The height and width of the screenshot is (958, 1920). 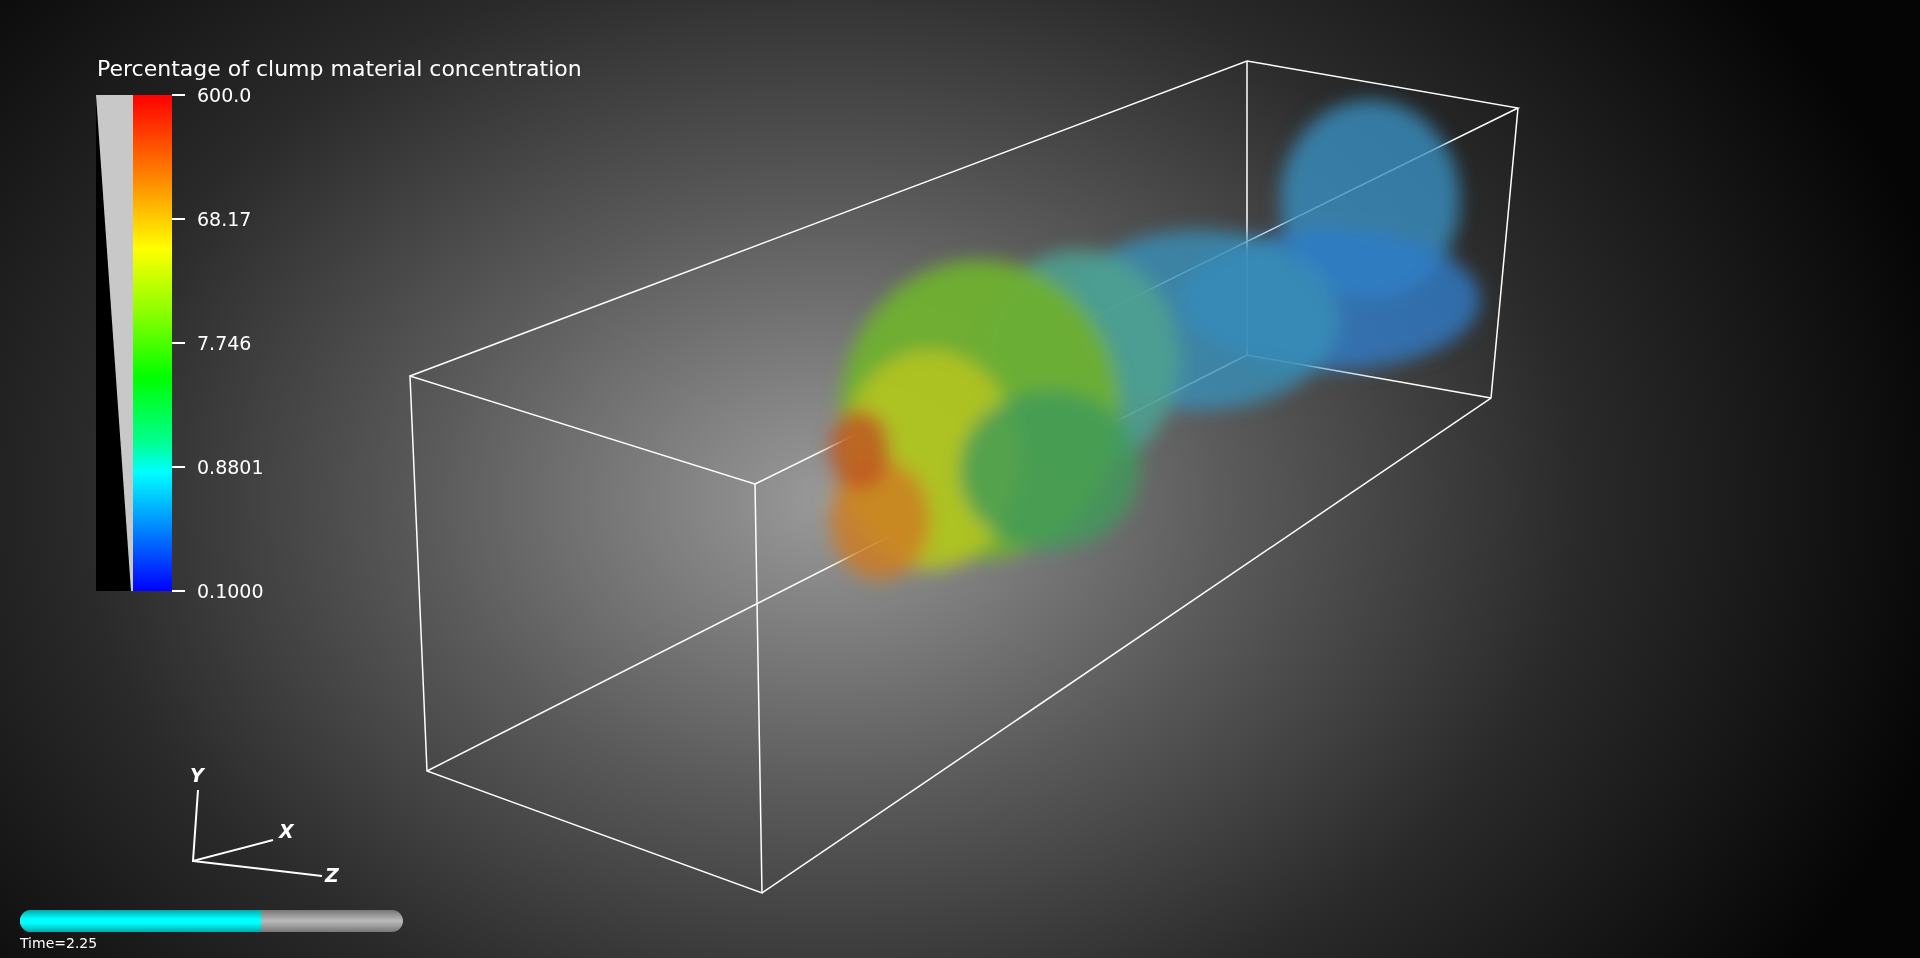 What do you see at coordinates (230, 591) in the screenshot?
I see `legend-tick-label: 0.1000` at bounding box center [230, 591].